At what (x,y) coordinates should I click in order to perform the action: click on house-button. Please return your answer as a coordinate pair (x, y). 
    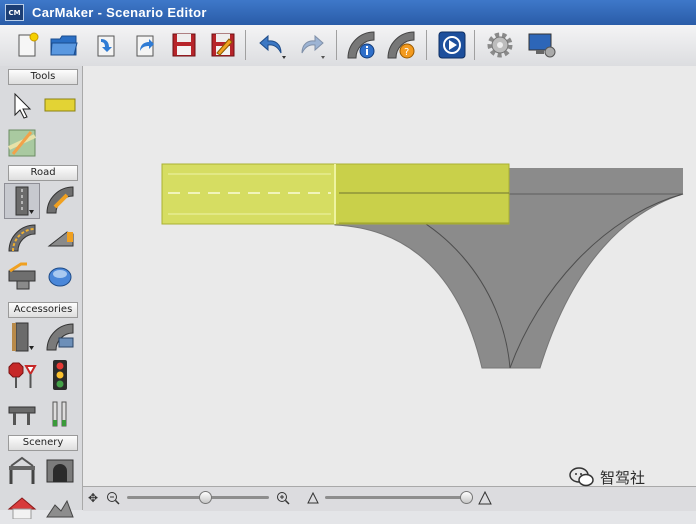
    Looking at the image, I should click on (22, 507).